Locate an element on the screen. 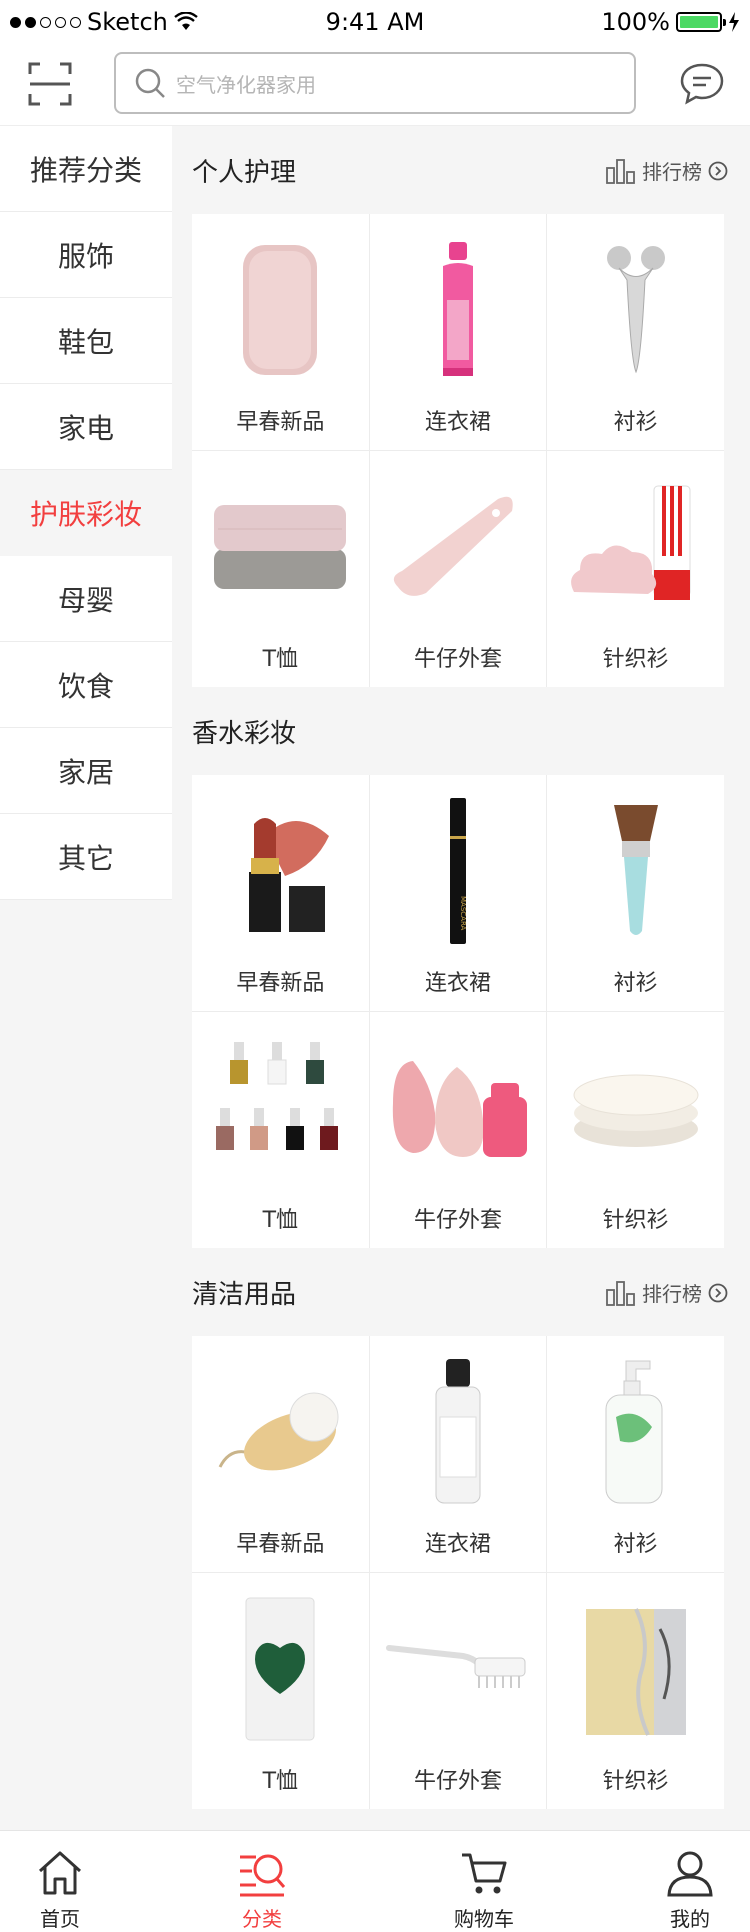 Image resolution: width=750 pixels, height=1932 pixels. towel-image is located at coordinates (280, 547).